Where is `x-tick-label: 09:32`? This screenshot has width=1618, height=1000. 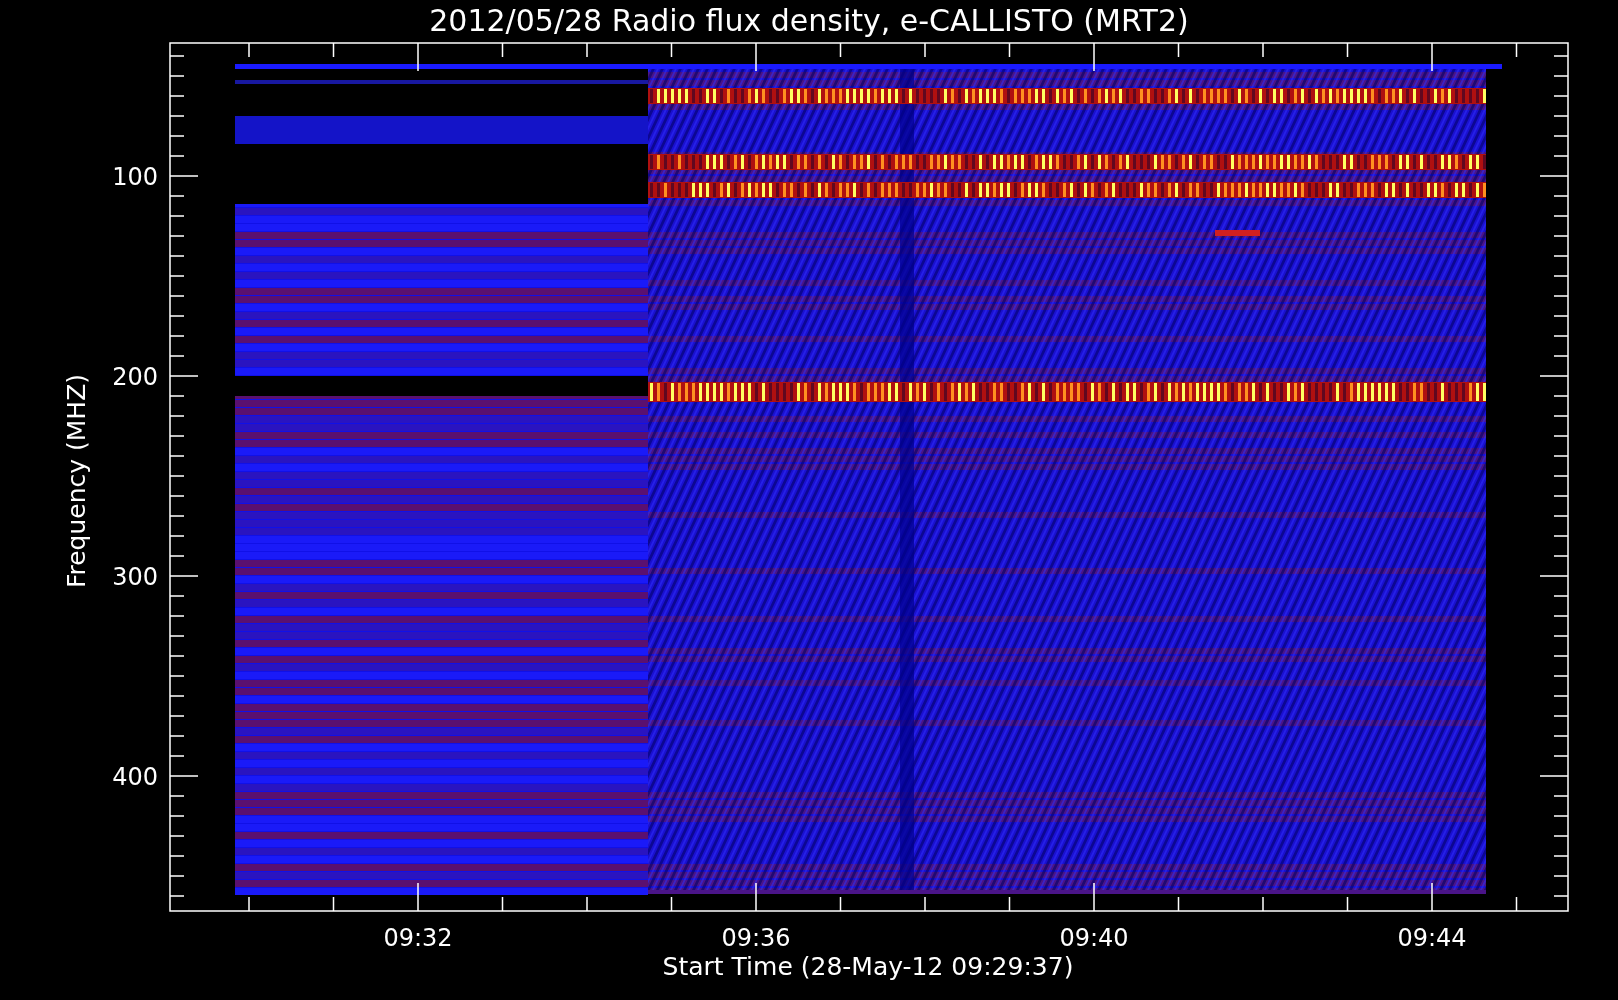 x-tick-label: 09:32 is located at coordinates (418, 938).